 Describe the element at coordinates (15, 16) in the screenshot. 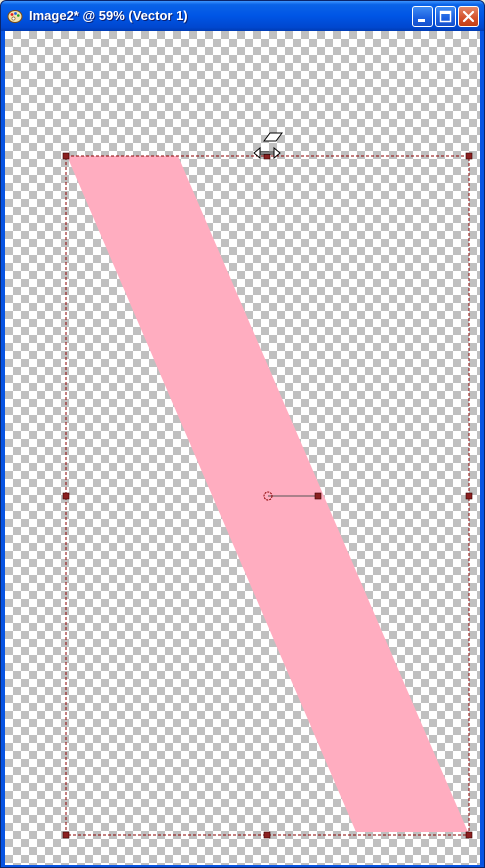

I see `paint-palette-icon` at that location.